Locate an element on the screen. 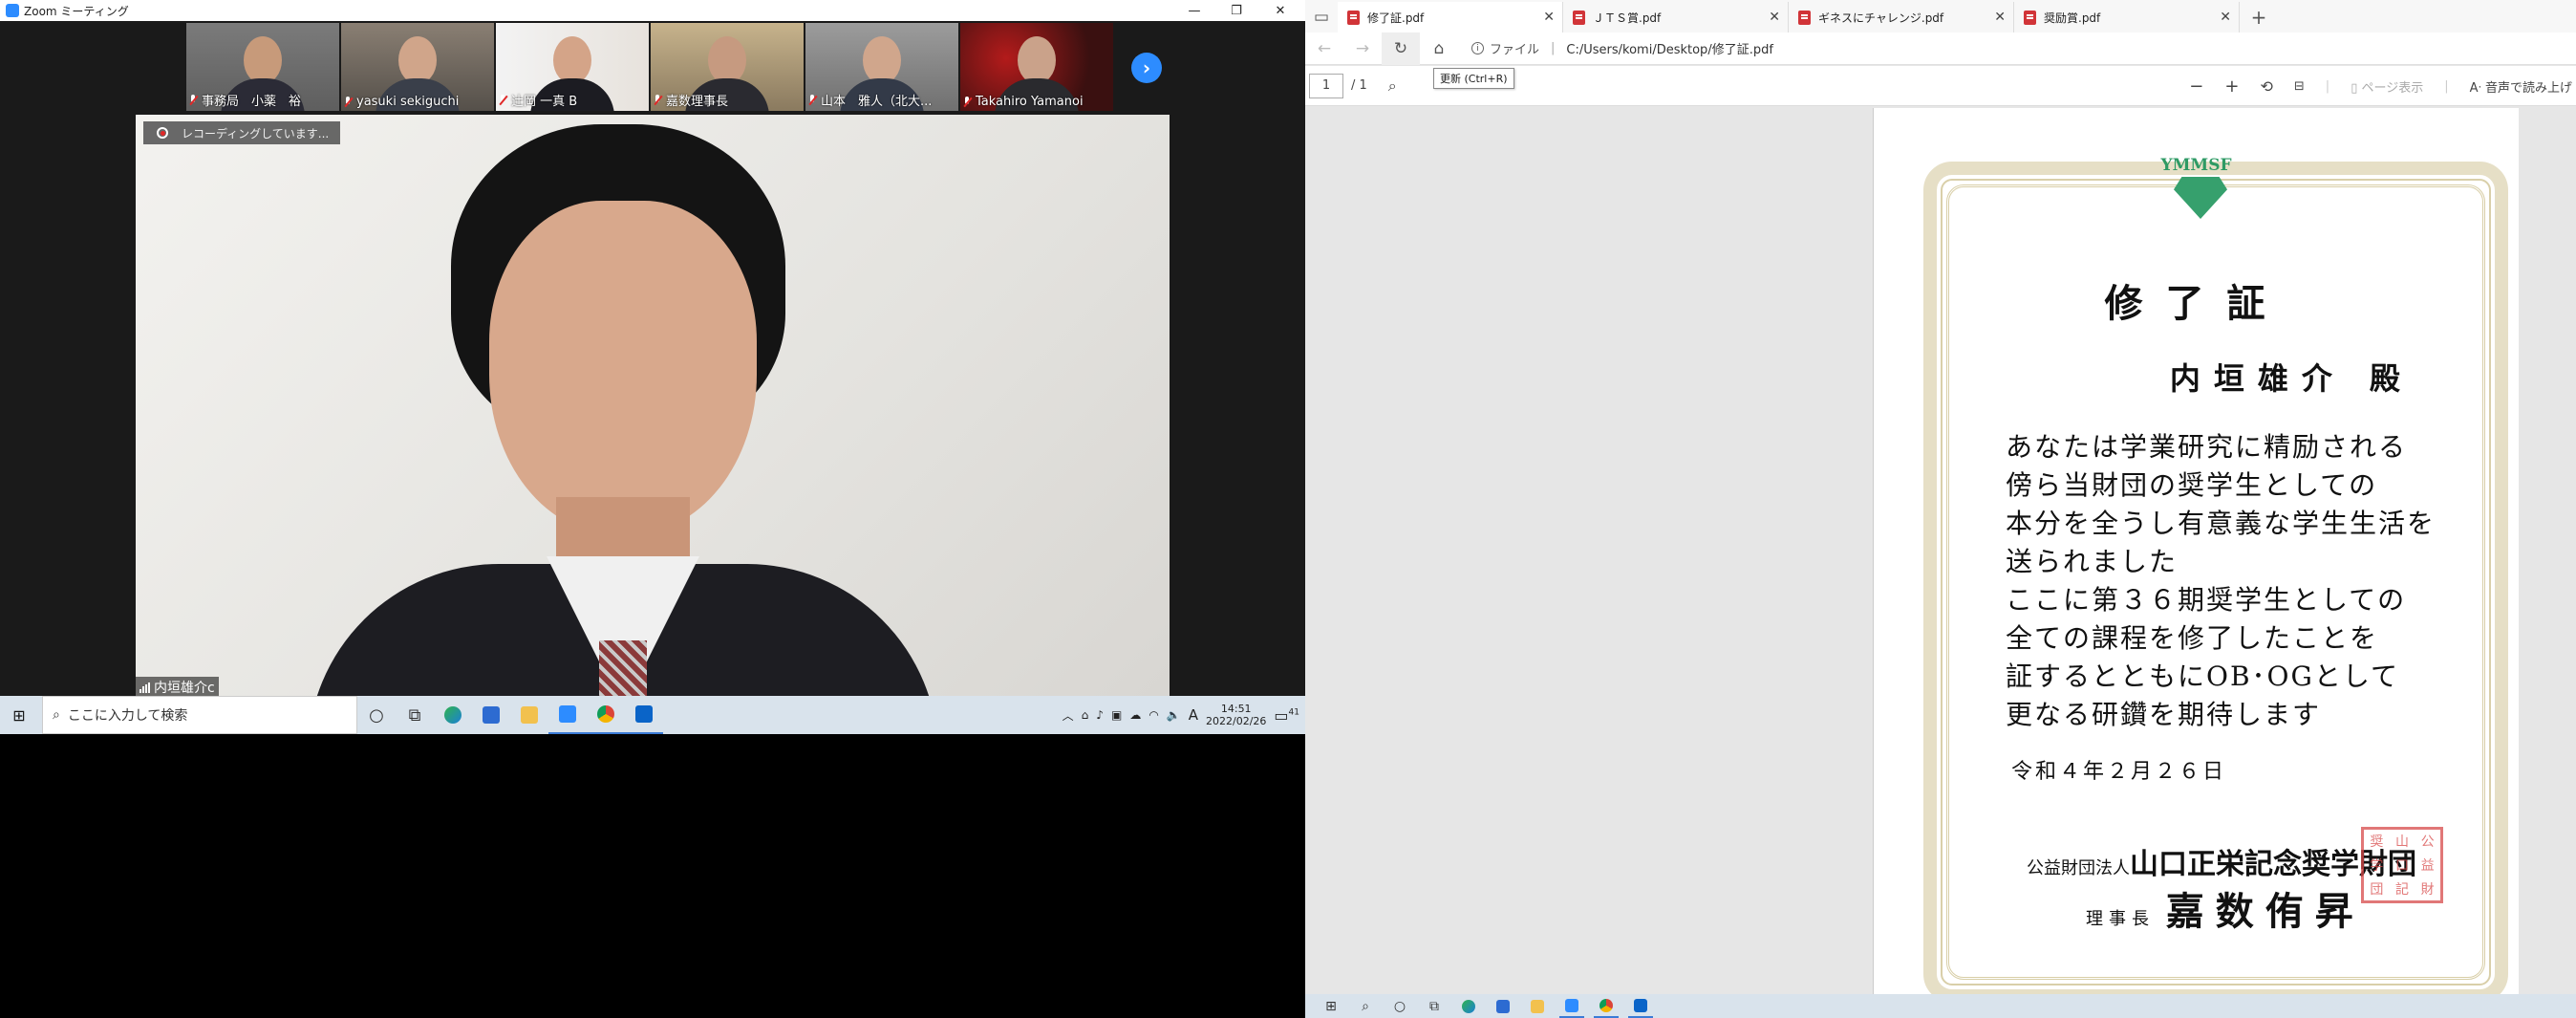 This screenshot has height=1018, width=2576. taskbar-clock: 14:51 2022/02/26 is located at coordinates (1236, 715).